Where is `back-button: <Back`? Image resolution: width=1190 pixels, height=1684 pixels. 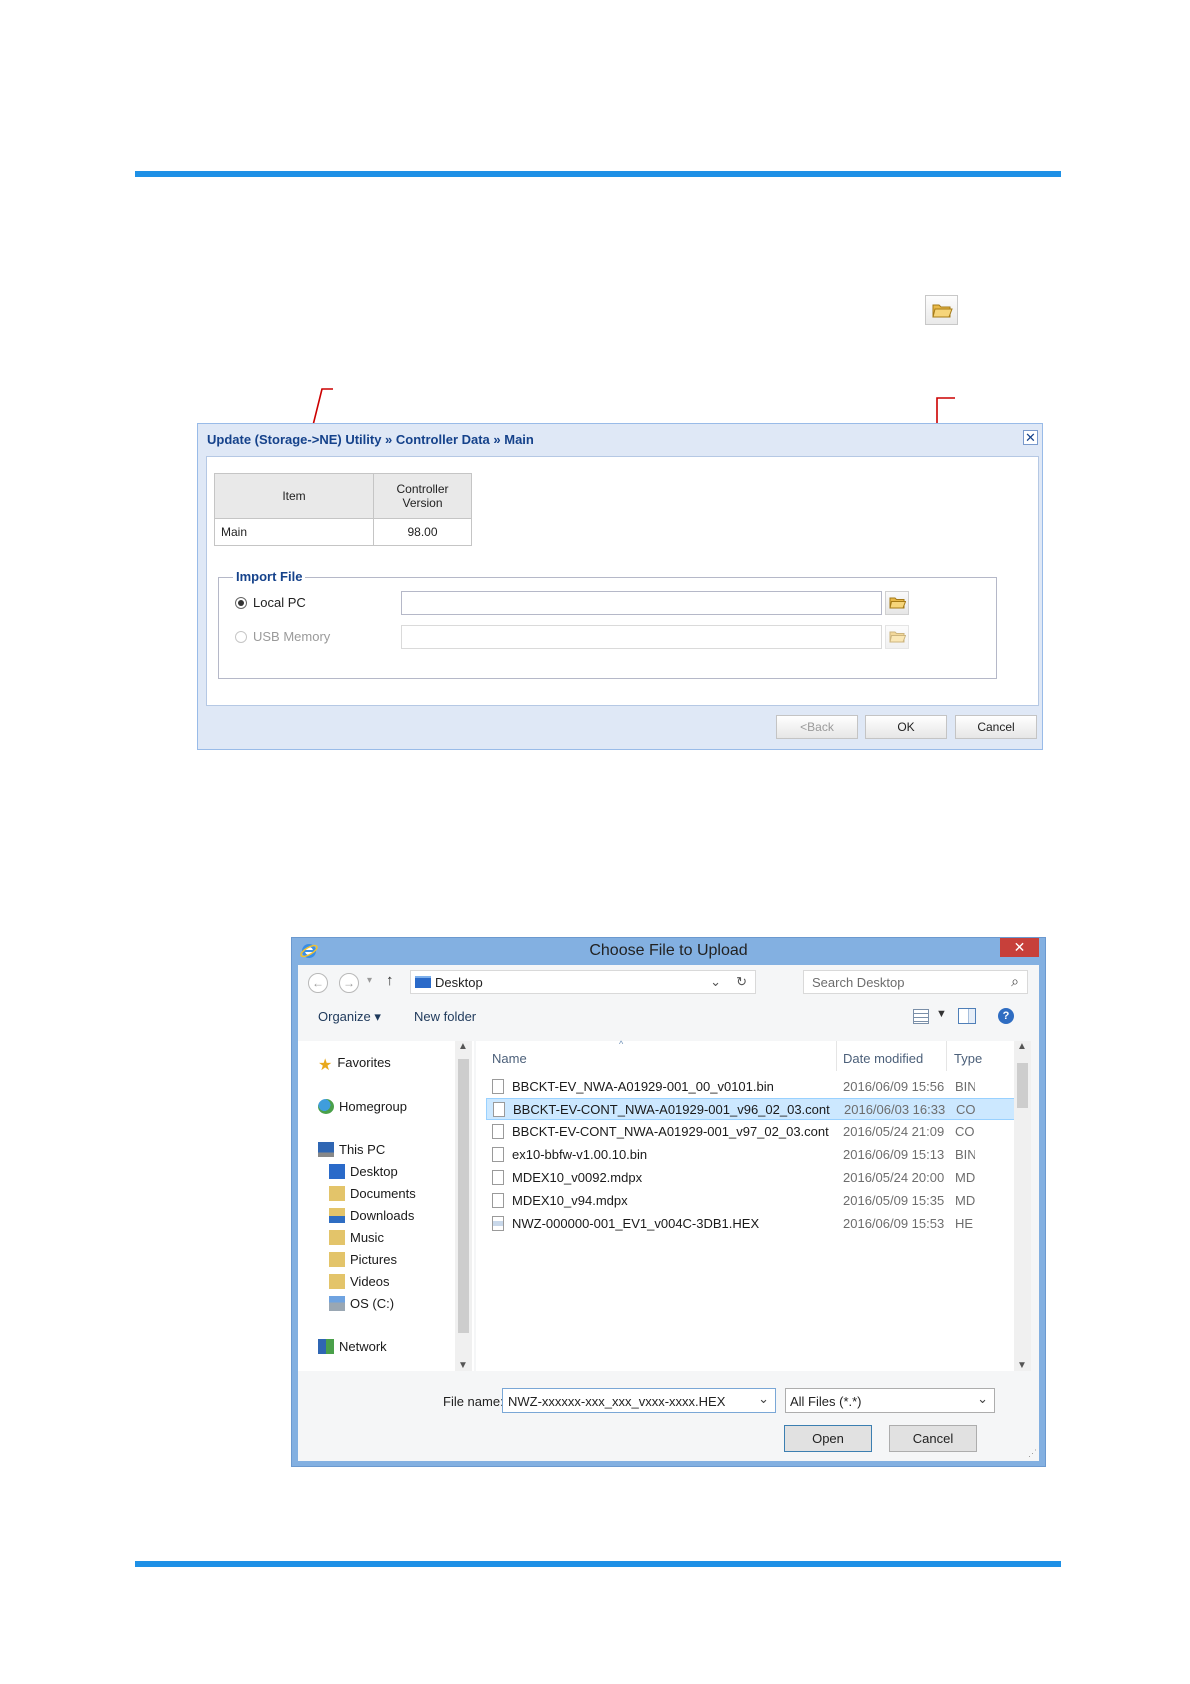
back-button: <Back is located at coordinates (817, 727).